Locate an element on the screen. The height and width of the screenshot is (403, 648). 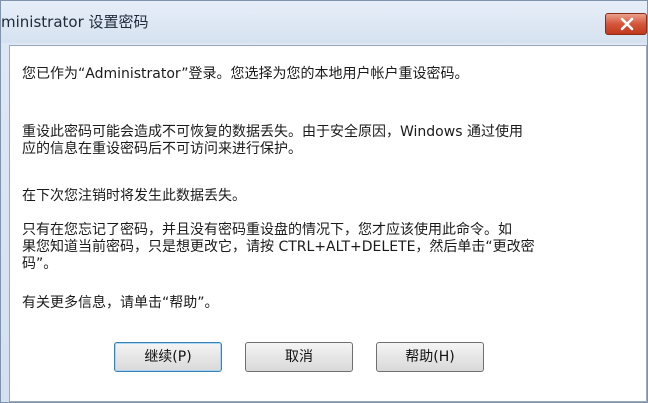
cancel-button: 取消 is located at coordinates (299, 357).